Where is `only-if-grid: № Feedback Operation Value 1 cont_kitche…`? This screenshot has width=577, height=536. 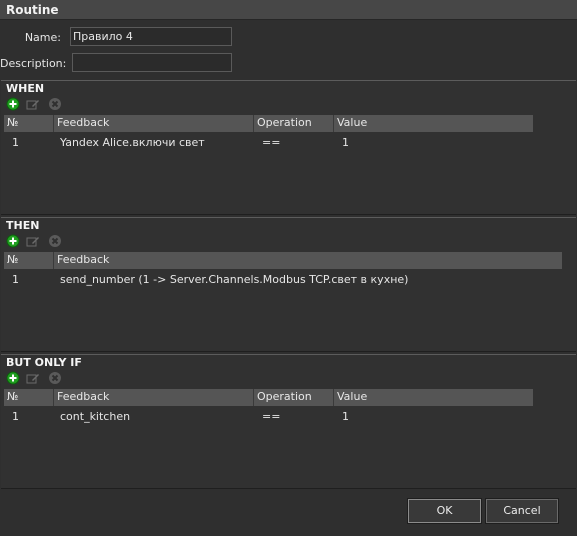 only-if-grid: № Feedback Operation Value 1 cont_kitche… is located at coordinates (268, 406).